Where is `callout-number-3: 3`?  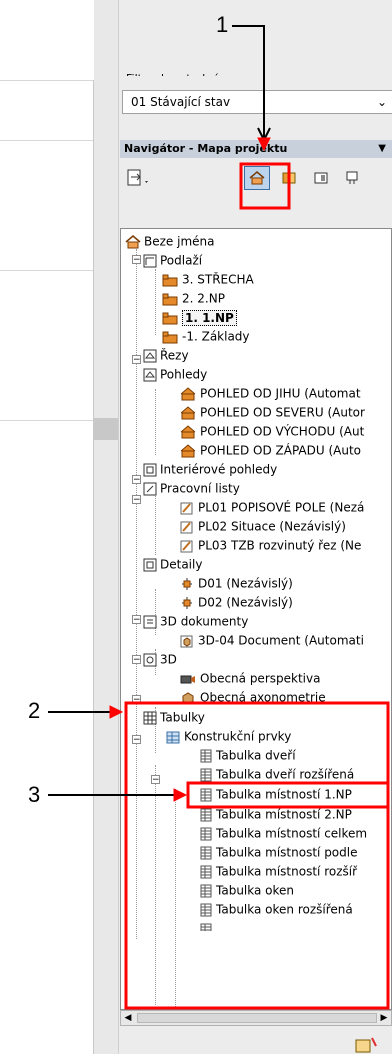
callout-number-3: 3 is located at coordinates (34, 794).